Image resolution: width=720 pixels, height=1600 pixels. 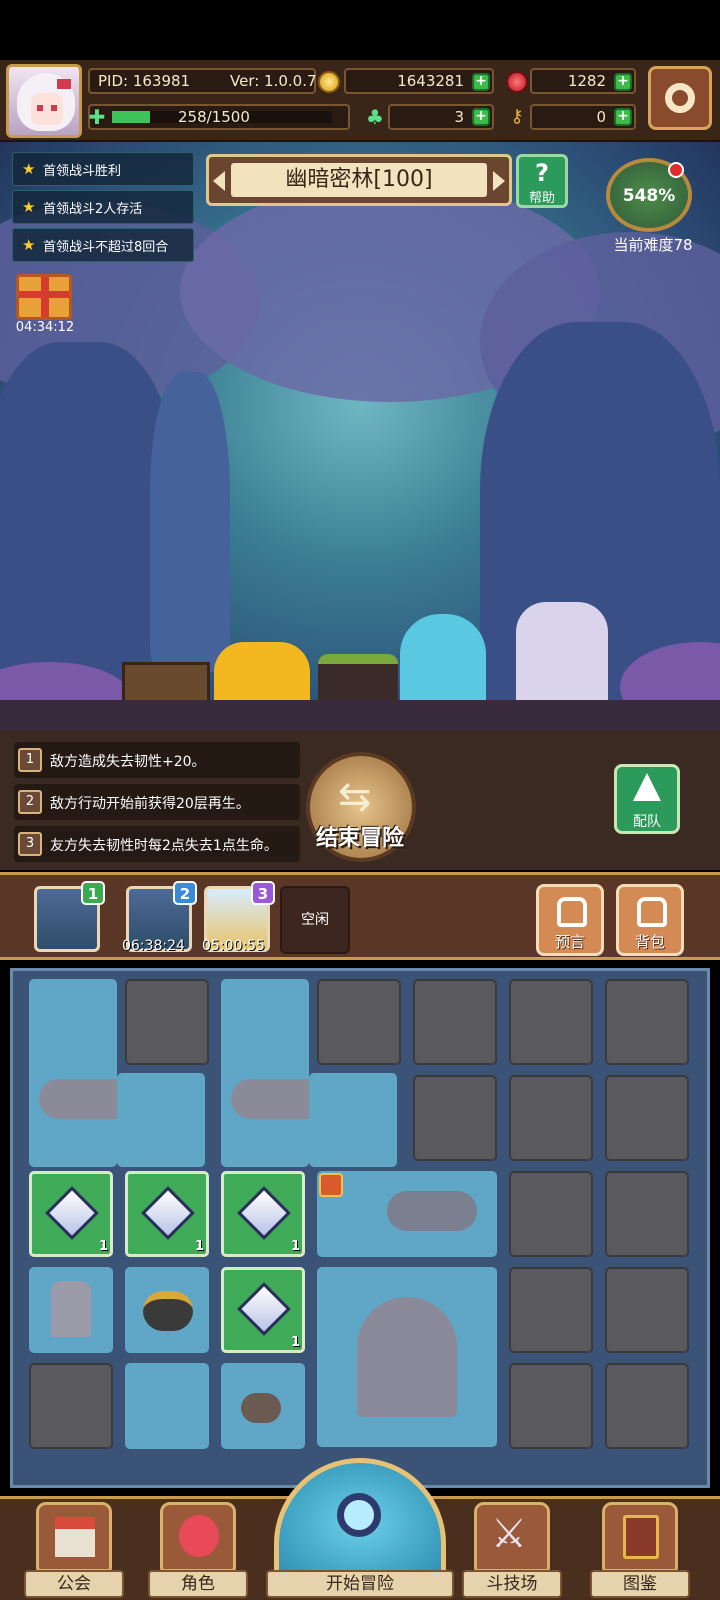 I want to click on stage-title-banner: 幽暗密林[100], so click(x=359, y=180).